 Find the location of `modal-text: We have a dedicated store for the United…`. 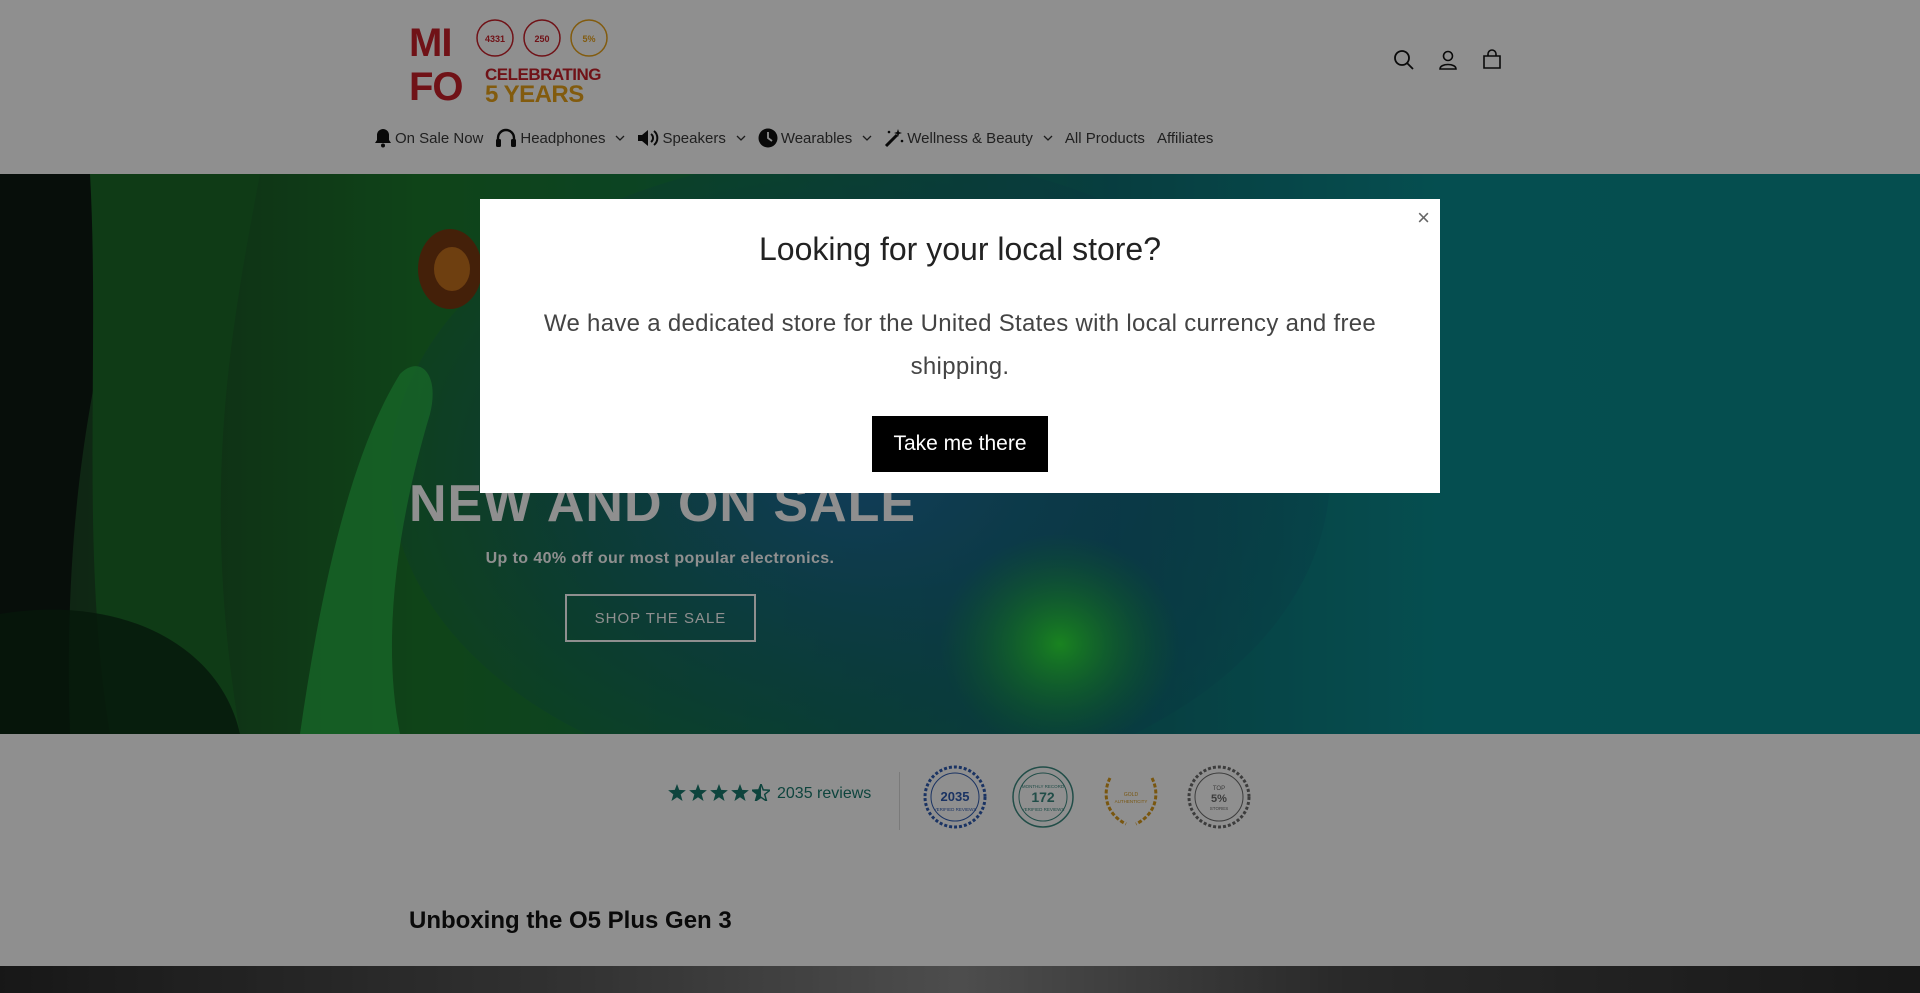

modal-text: We have a dedicated store for the United… is located at coordinates (960, 345).